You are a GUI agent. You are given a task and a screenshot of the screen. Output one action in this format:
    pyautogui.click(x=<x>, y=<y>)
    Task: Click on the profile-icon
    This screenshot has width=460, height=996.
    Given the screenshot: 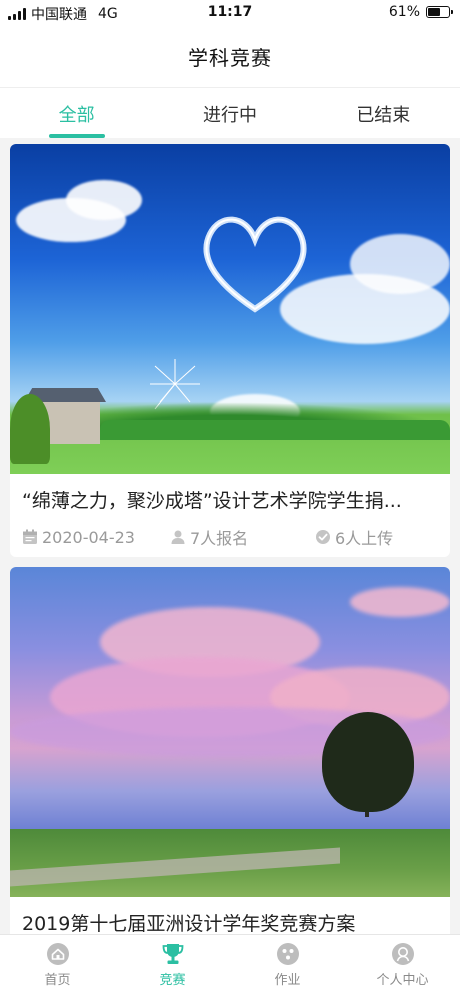 What is the action you would take?
    pyautogui.click(x=402, y=954)
    